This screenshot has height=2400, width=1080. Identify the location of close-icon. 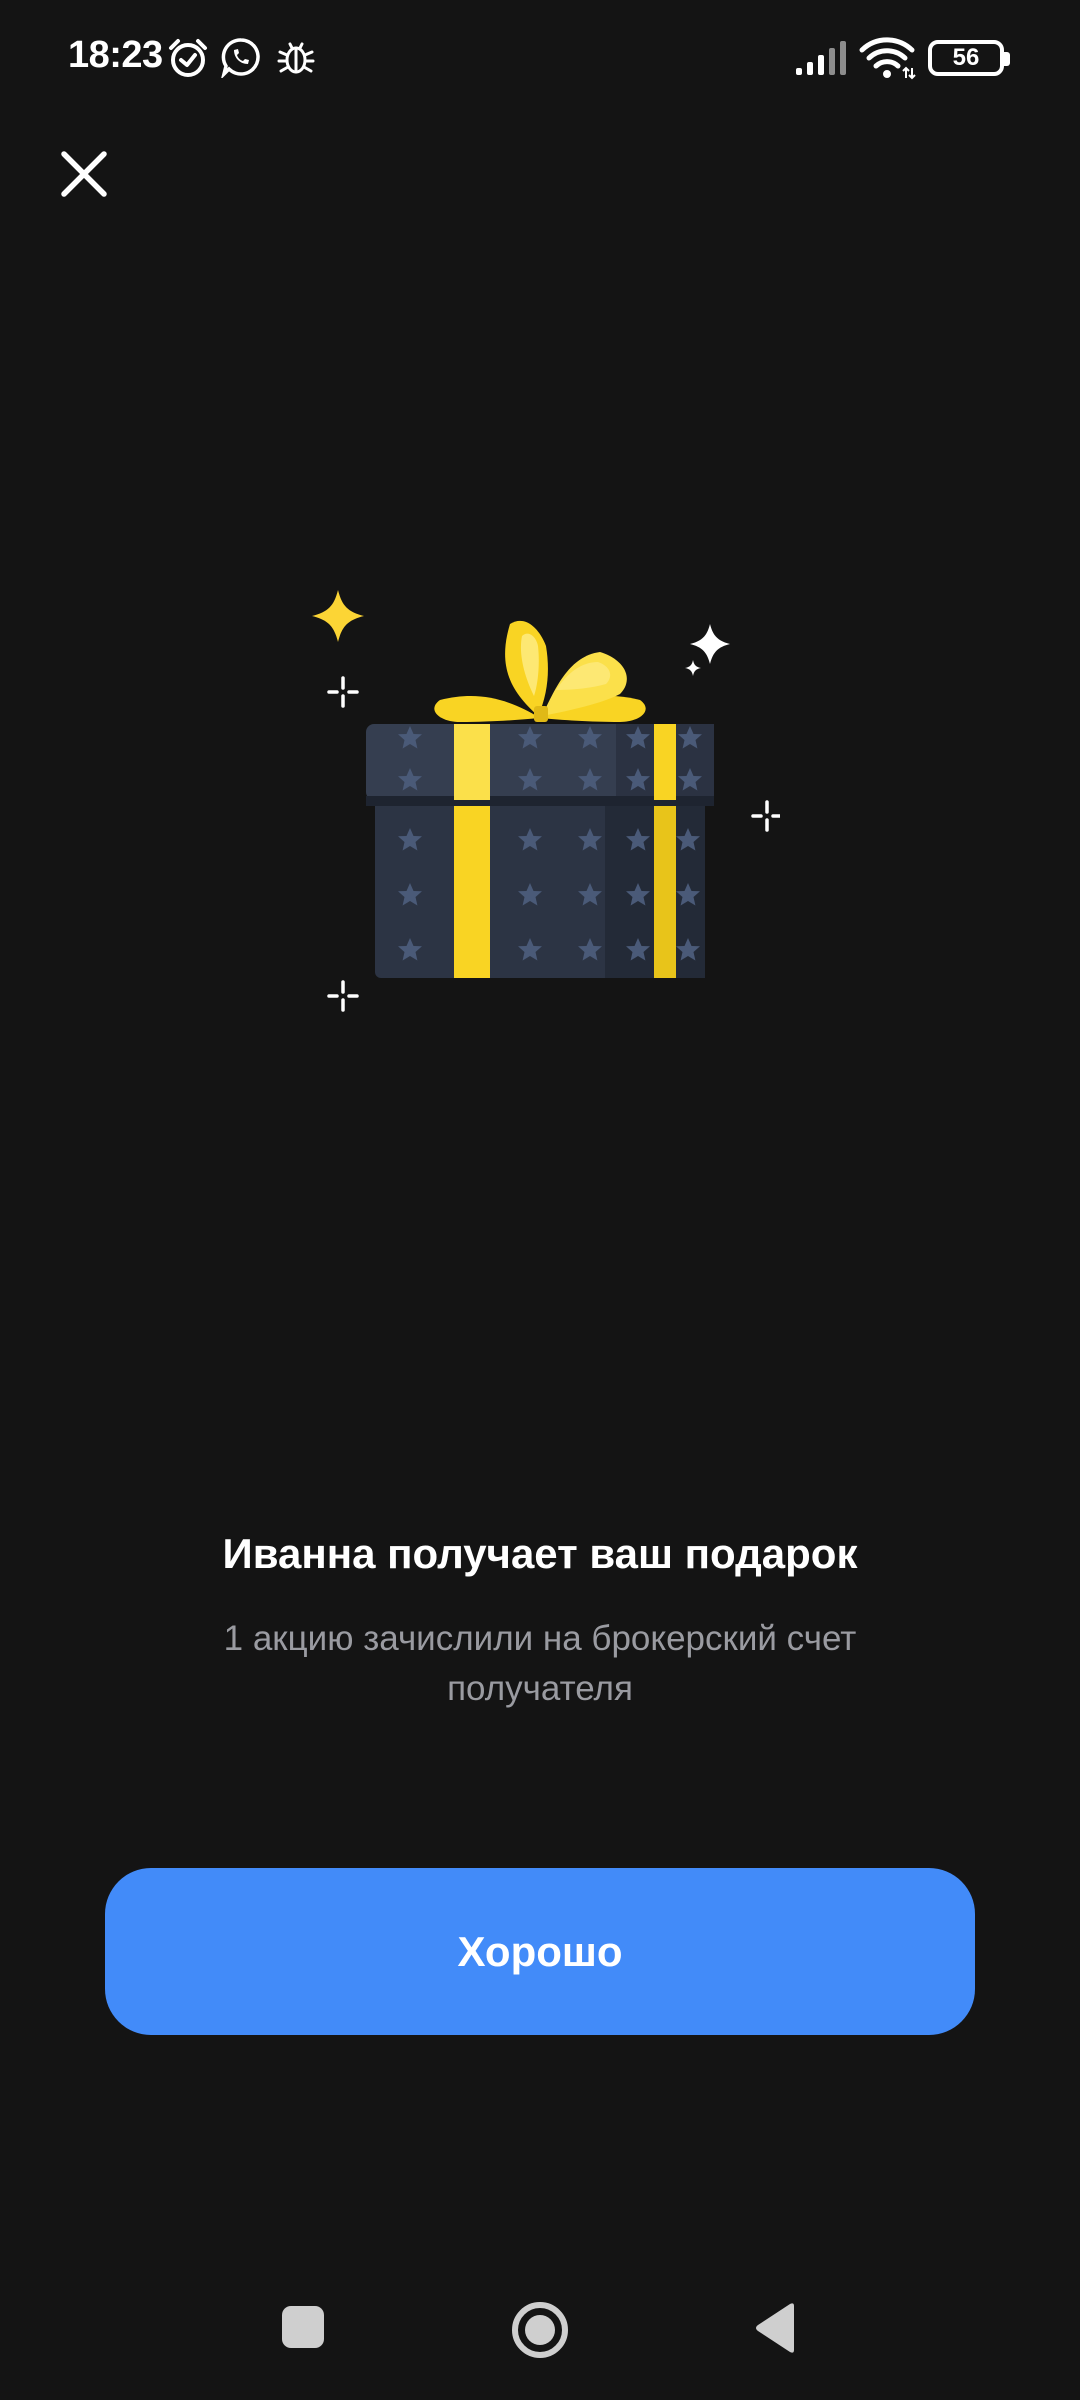
(84, 174).